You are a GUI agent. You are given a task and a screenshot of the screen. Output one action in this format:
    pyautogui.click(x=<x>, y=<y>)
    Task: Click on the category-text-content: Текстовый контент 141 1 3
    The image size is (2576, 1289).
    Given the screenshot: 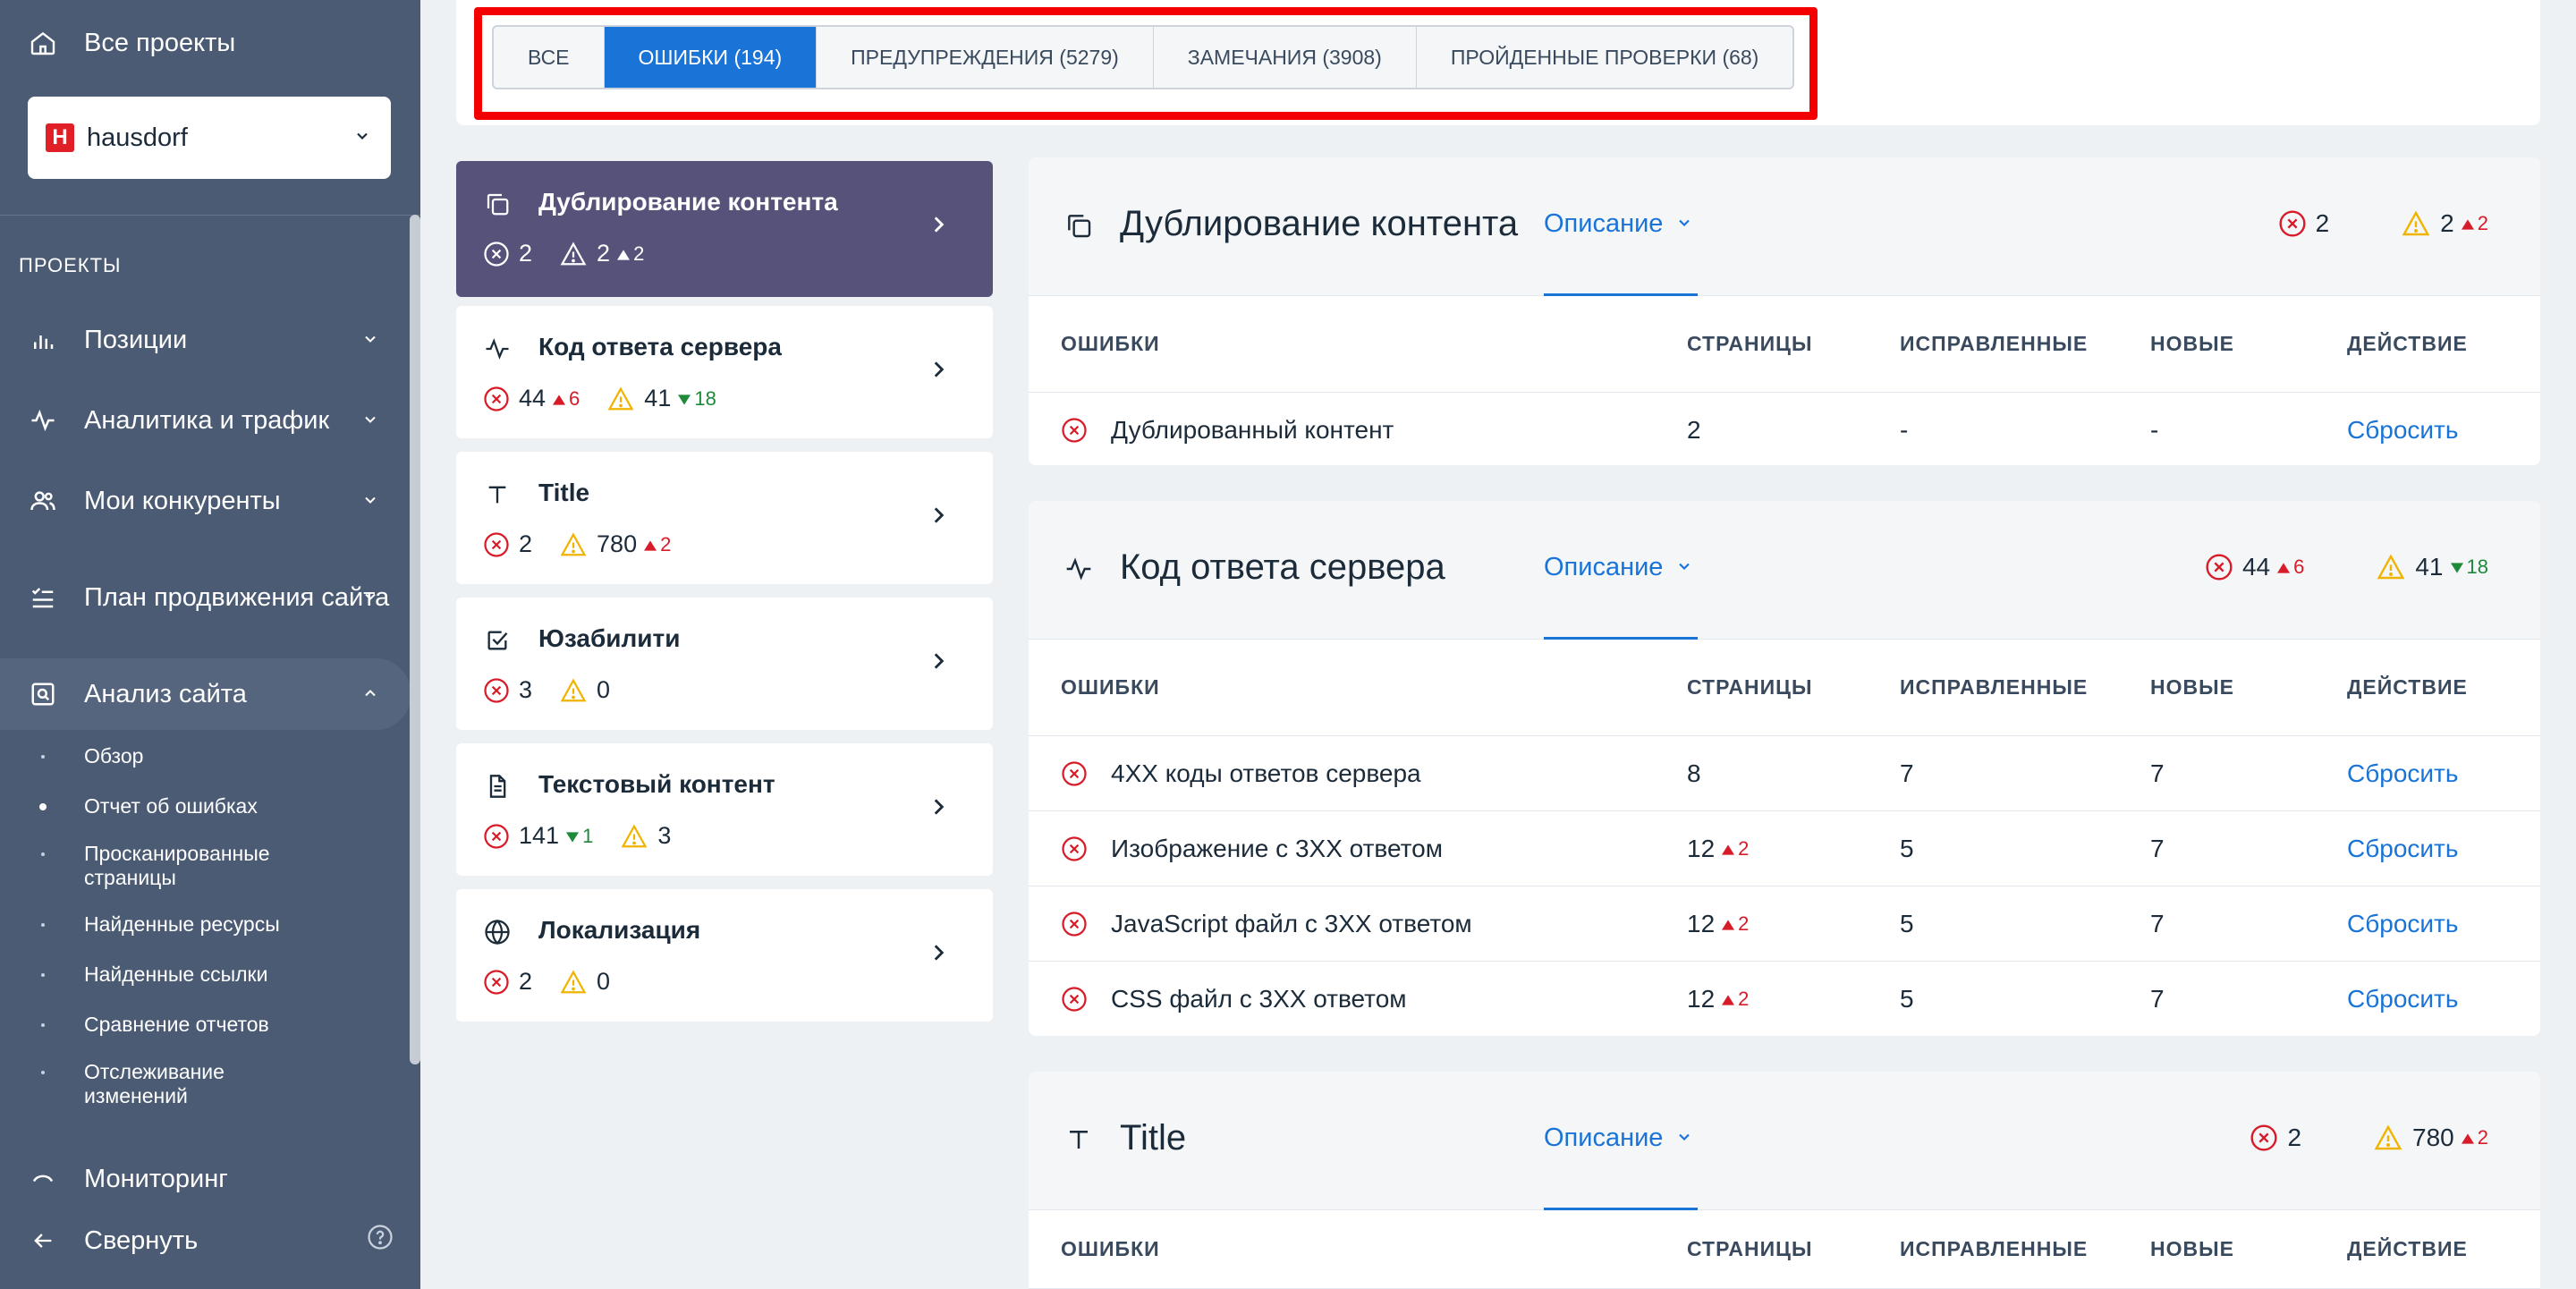 What is the action you would take?
    pyautogui.click(x=724, y=809)
    